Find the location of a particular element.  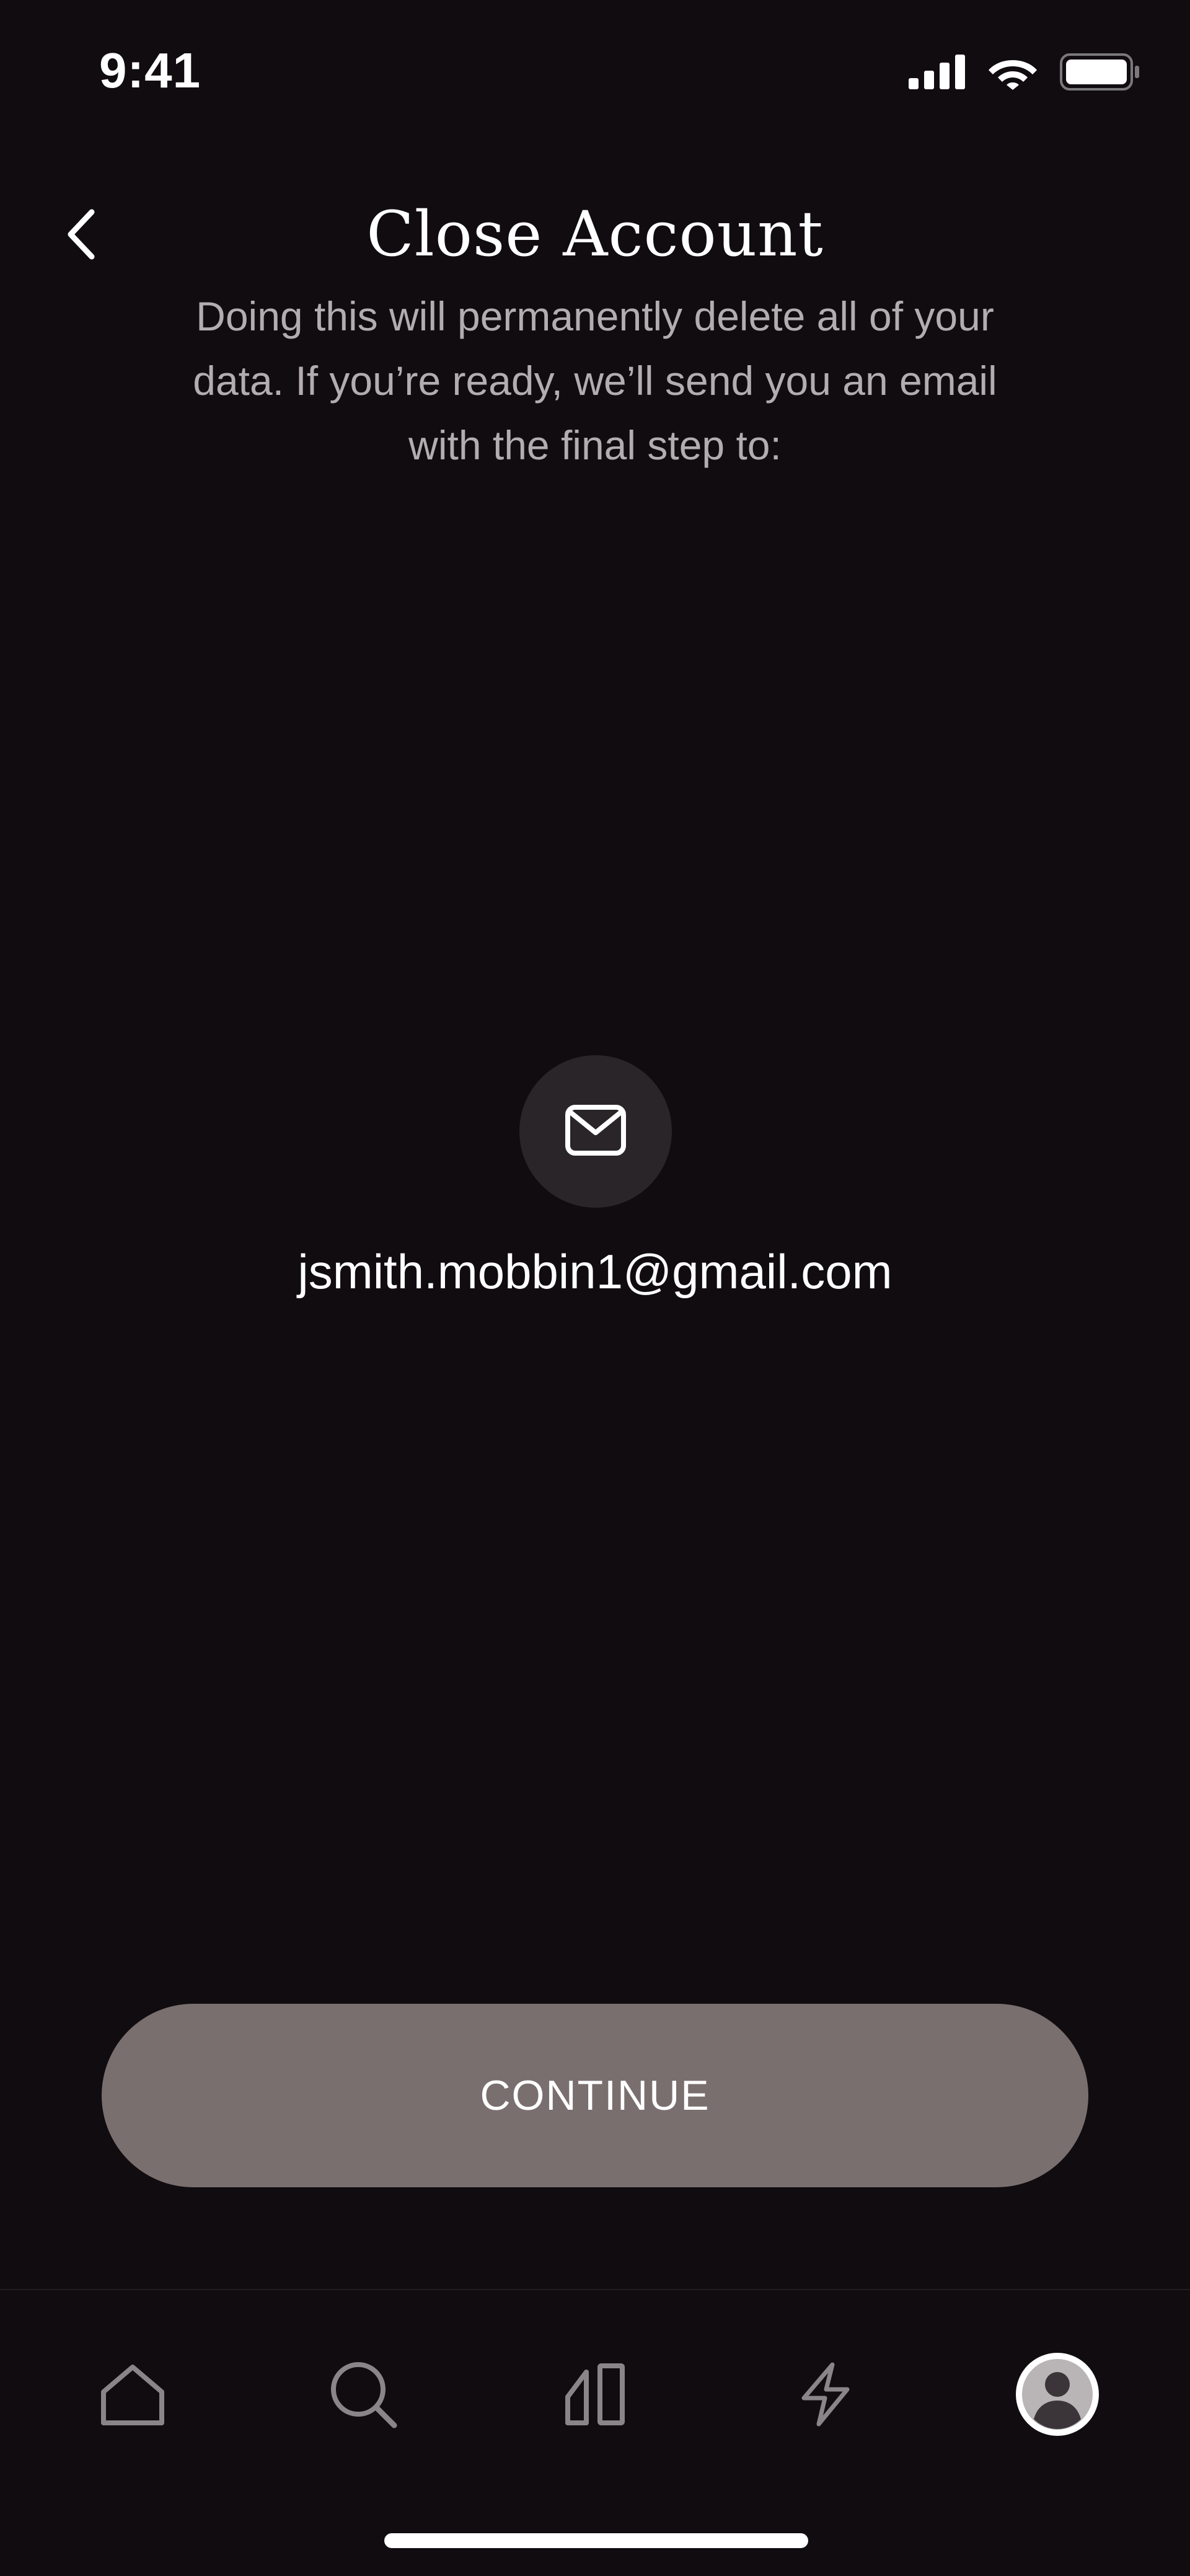

envelope-icon is located at coordinates (596, 1131).